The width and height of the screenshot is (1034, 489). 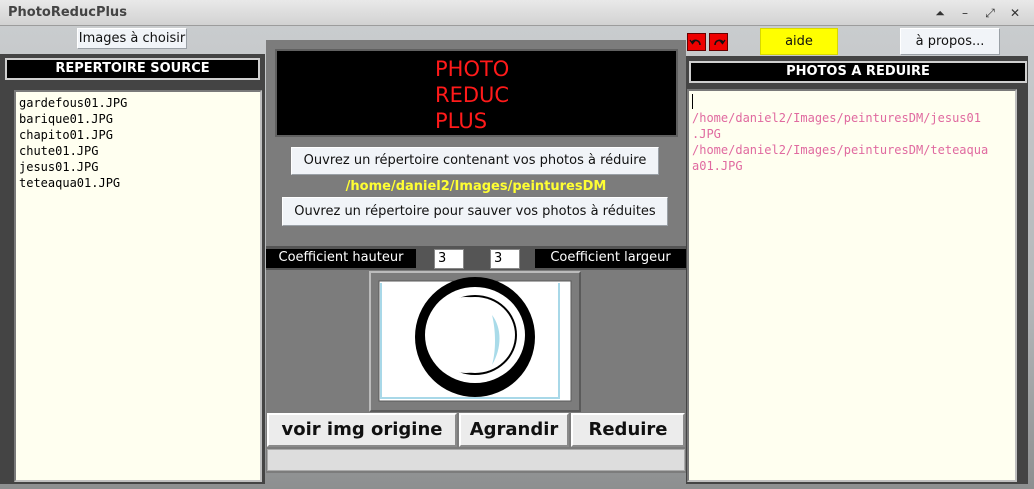 I want to click on coefficient-width-label: Coefficient largeur, so click(x=610, y=258).